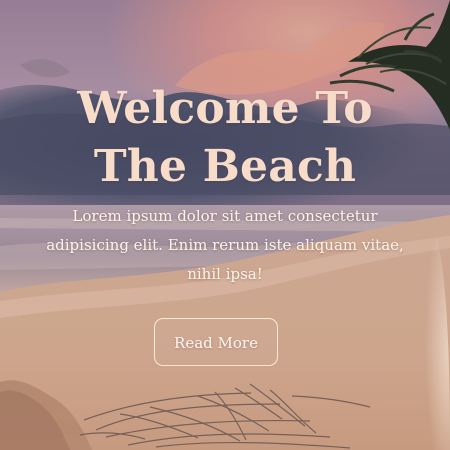  Describe the element at coordinates (216, 342) in the screenshot. I see `read-more-button: Read More` at that location.